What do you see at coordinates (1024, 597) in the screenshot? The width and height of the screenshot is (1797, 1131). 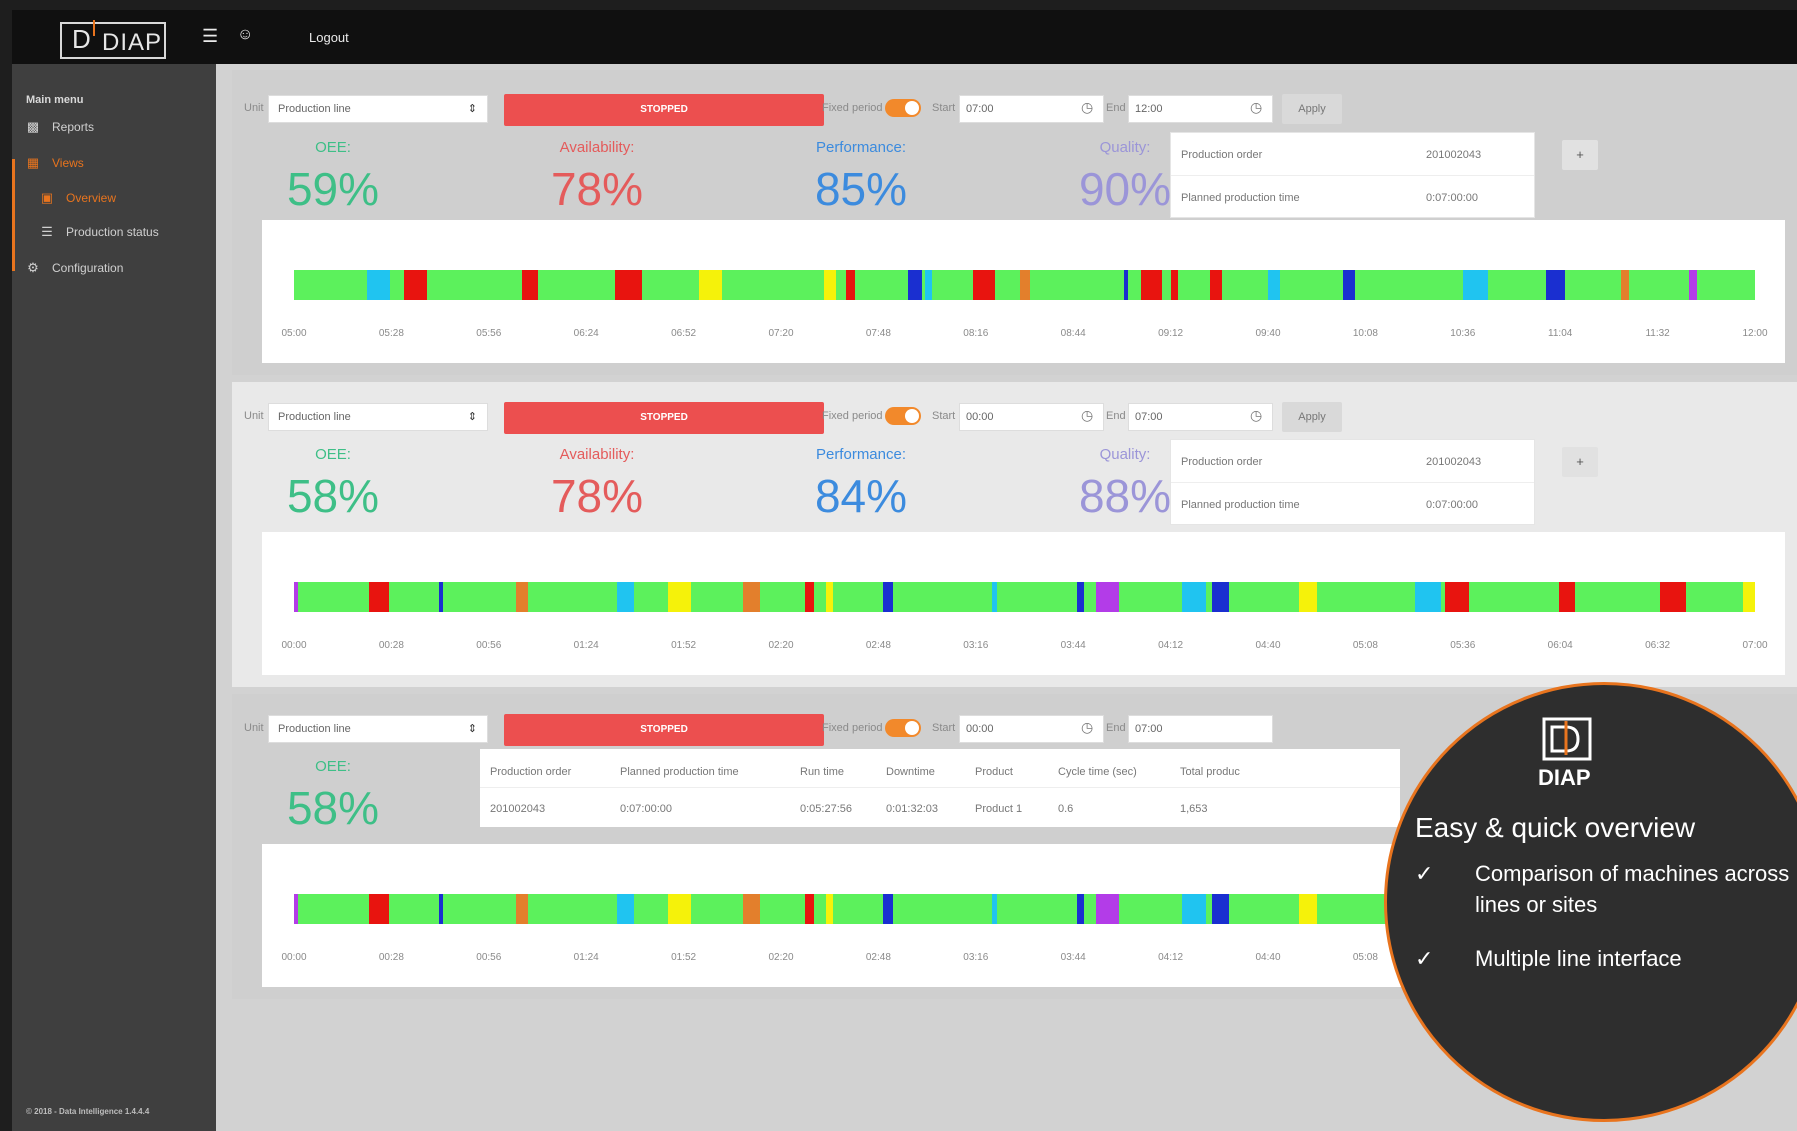 I see `state-timeline-bar` at bounding box center [1024, 597].